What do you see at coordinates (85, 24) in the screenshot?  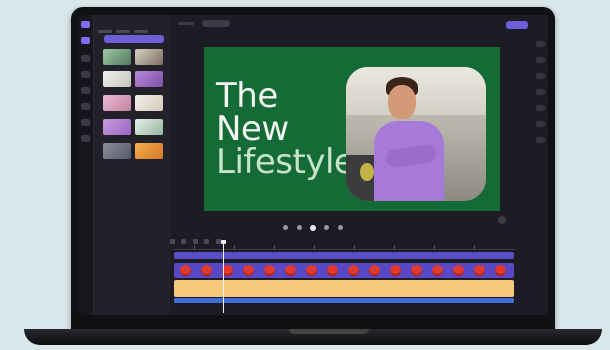 I see `home-icon` at bounding box center [85, 24].